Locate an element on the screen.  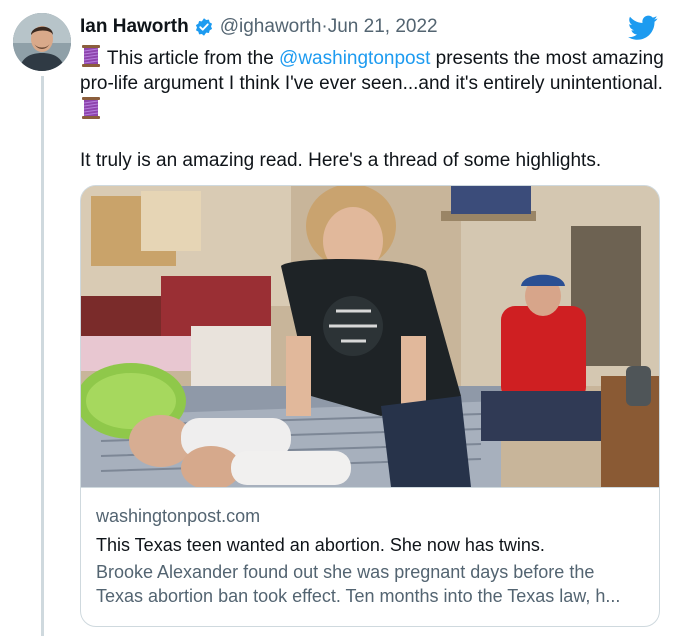
author-name: Ian Haworth is located at coordinates (134, 27).